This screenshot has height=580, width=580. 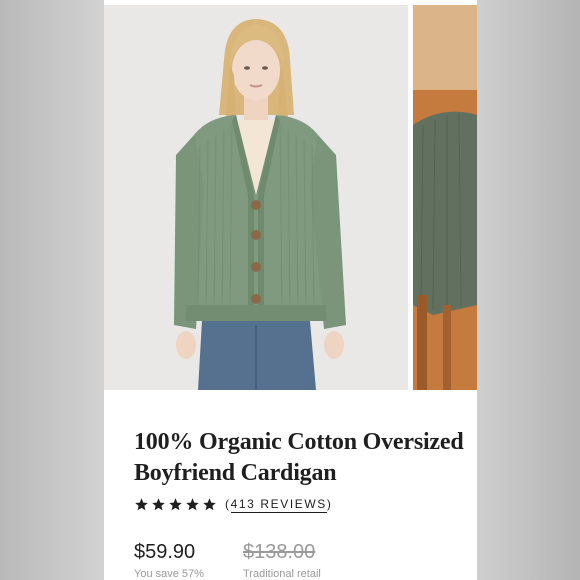 I want to click on reviews-link: (413 REVIEWS), so click(x=279, y=505).